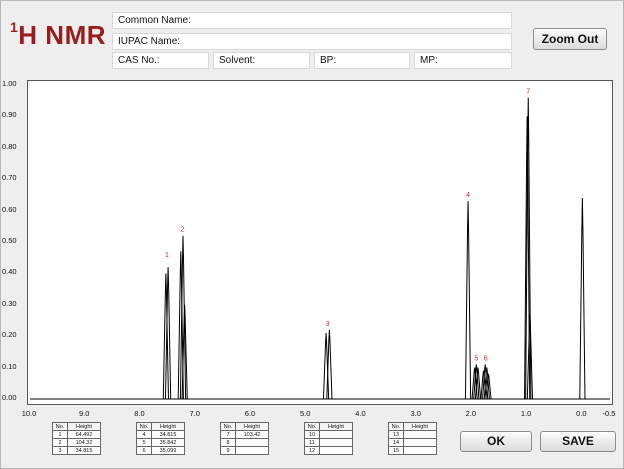  Describe the element at coordinates (9, 303) in the screenshot. I see `y-tick-label: 0.30` at that location.